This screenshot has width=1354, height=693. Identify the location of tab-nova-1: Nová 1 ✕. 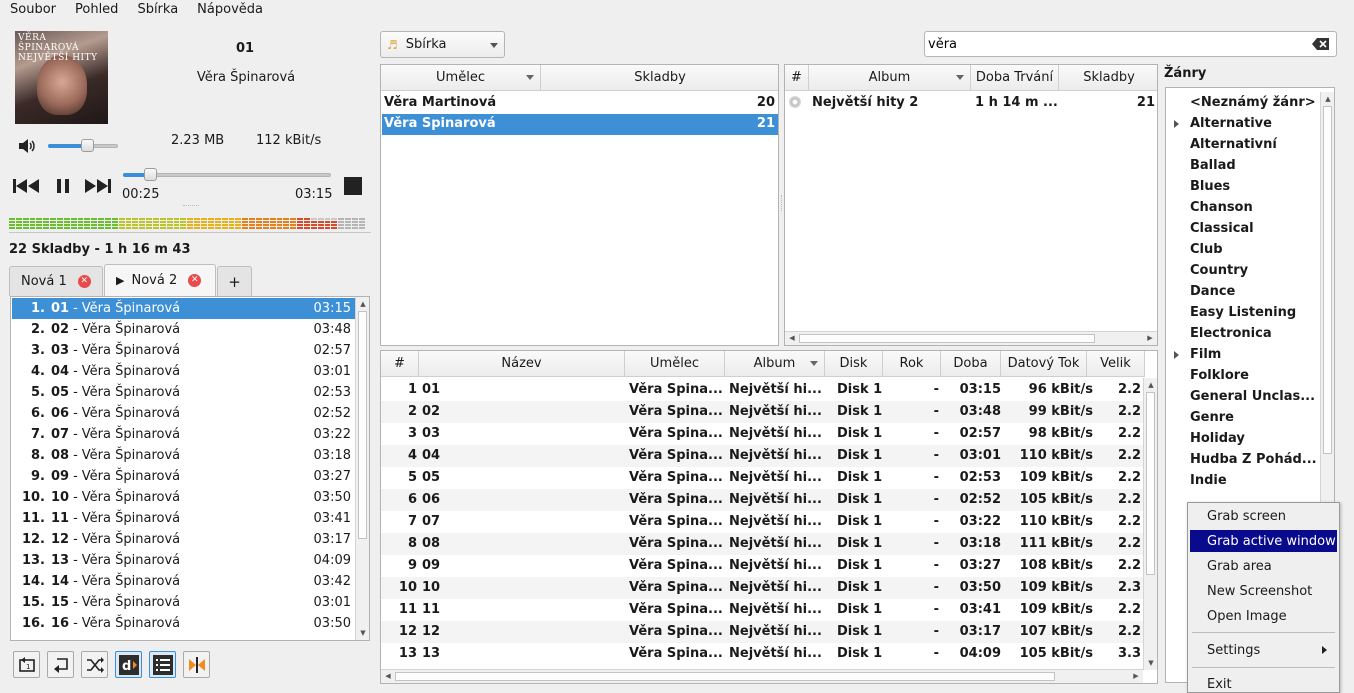
(56, 281).